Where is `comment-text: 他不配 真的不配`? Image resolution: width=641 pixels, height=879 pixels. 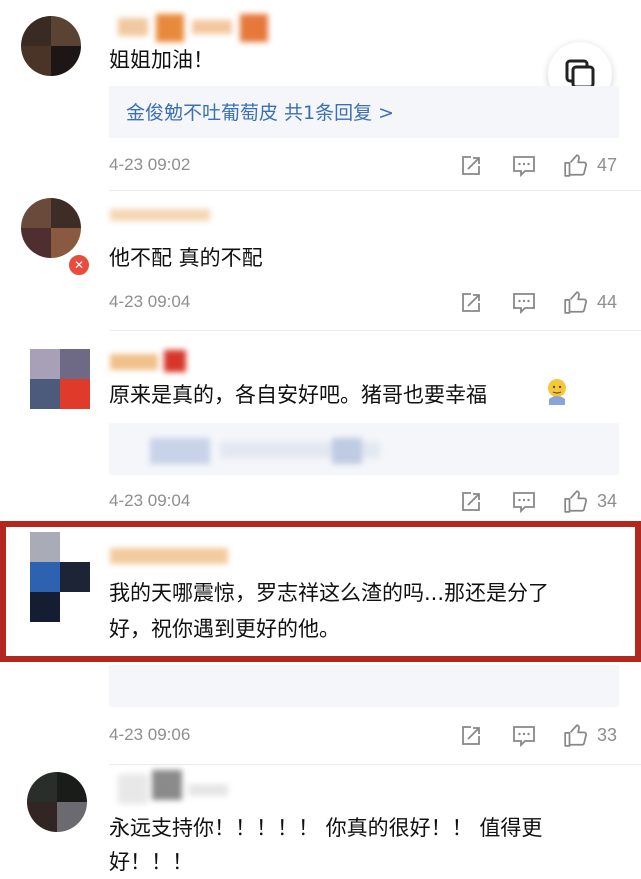 comment-text: 他不配 真的不配 is located at coordinates (186, 258).